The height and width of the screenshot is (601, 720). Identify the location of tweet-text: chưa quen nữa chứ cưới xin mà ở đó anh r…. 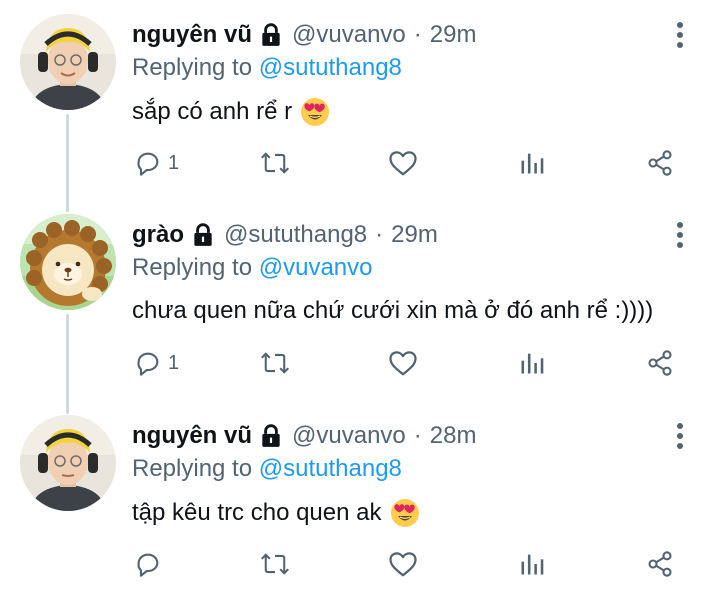
(392, 311).